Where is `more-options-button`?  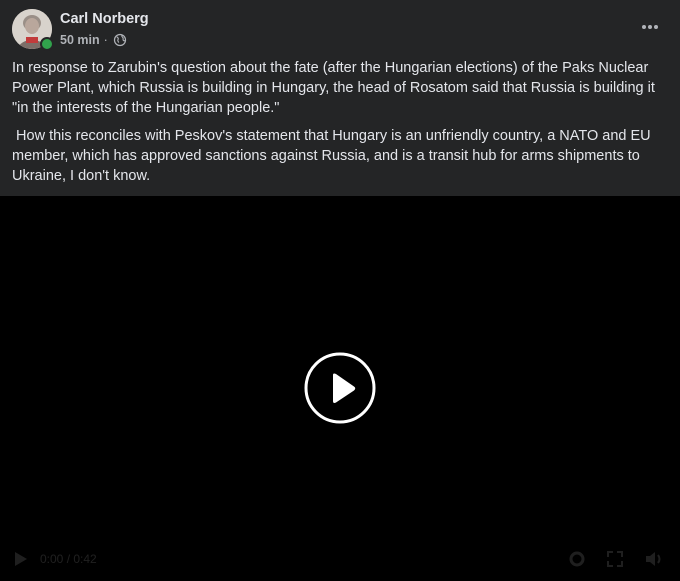
more-options-button is located at coordinates (650, 27).